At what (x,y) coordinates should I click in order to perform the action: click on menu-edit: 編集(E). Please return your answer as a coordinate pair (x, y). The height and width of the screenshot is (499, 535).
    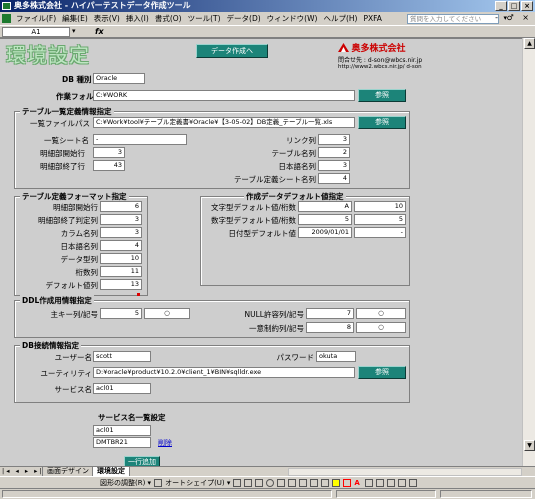
    Looking at the image, I should click on (75, 18).